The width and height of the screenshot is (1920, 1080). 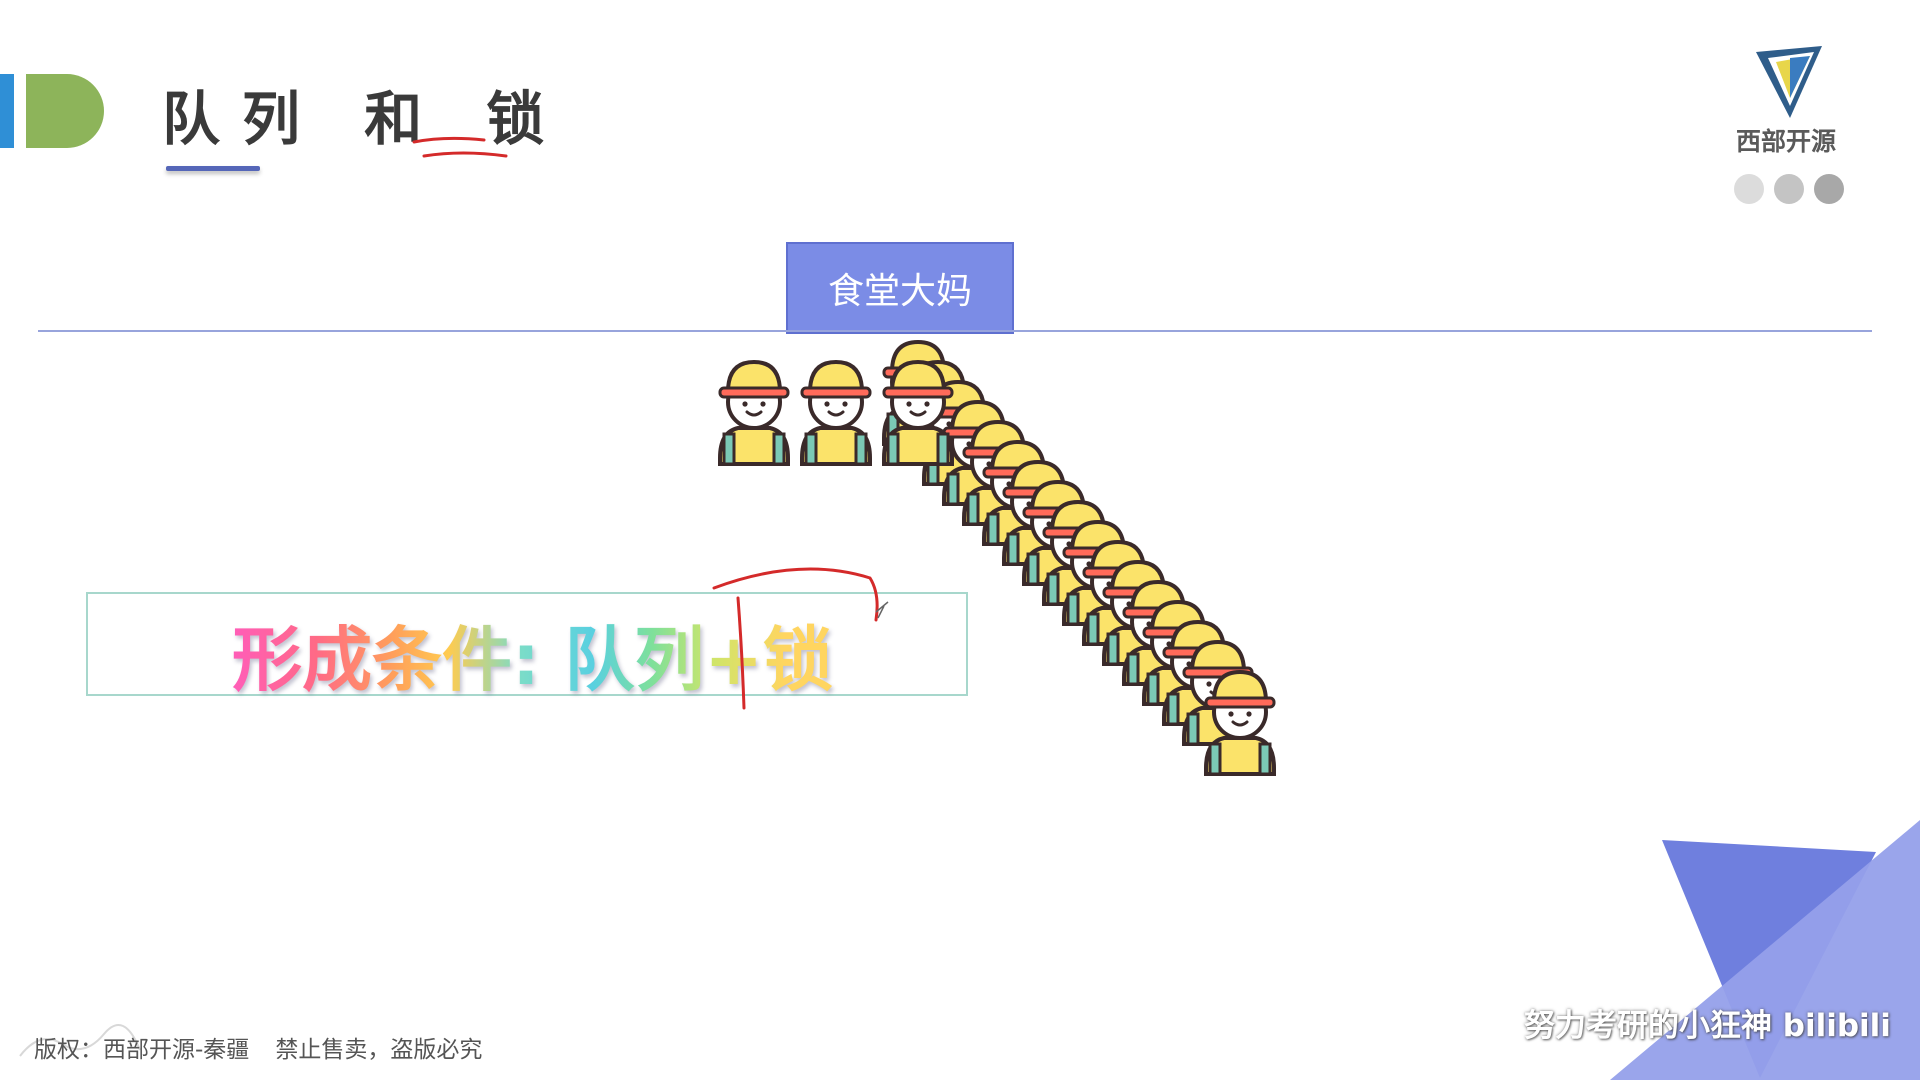 What do you see at coordinates (1707, 1026) in the screenshot?
I see `video-watermark: 努力考研的小狂神 bilibili` at bounding box center [1707, 1026].